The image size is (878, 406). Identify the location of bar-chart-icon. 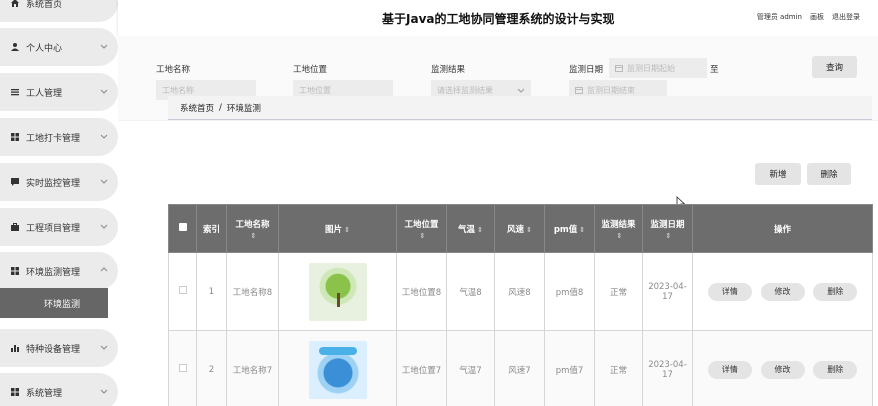
(15, 348).